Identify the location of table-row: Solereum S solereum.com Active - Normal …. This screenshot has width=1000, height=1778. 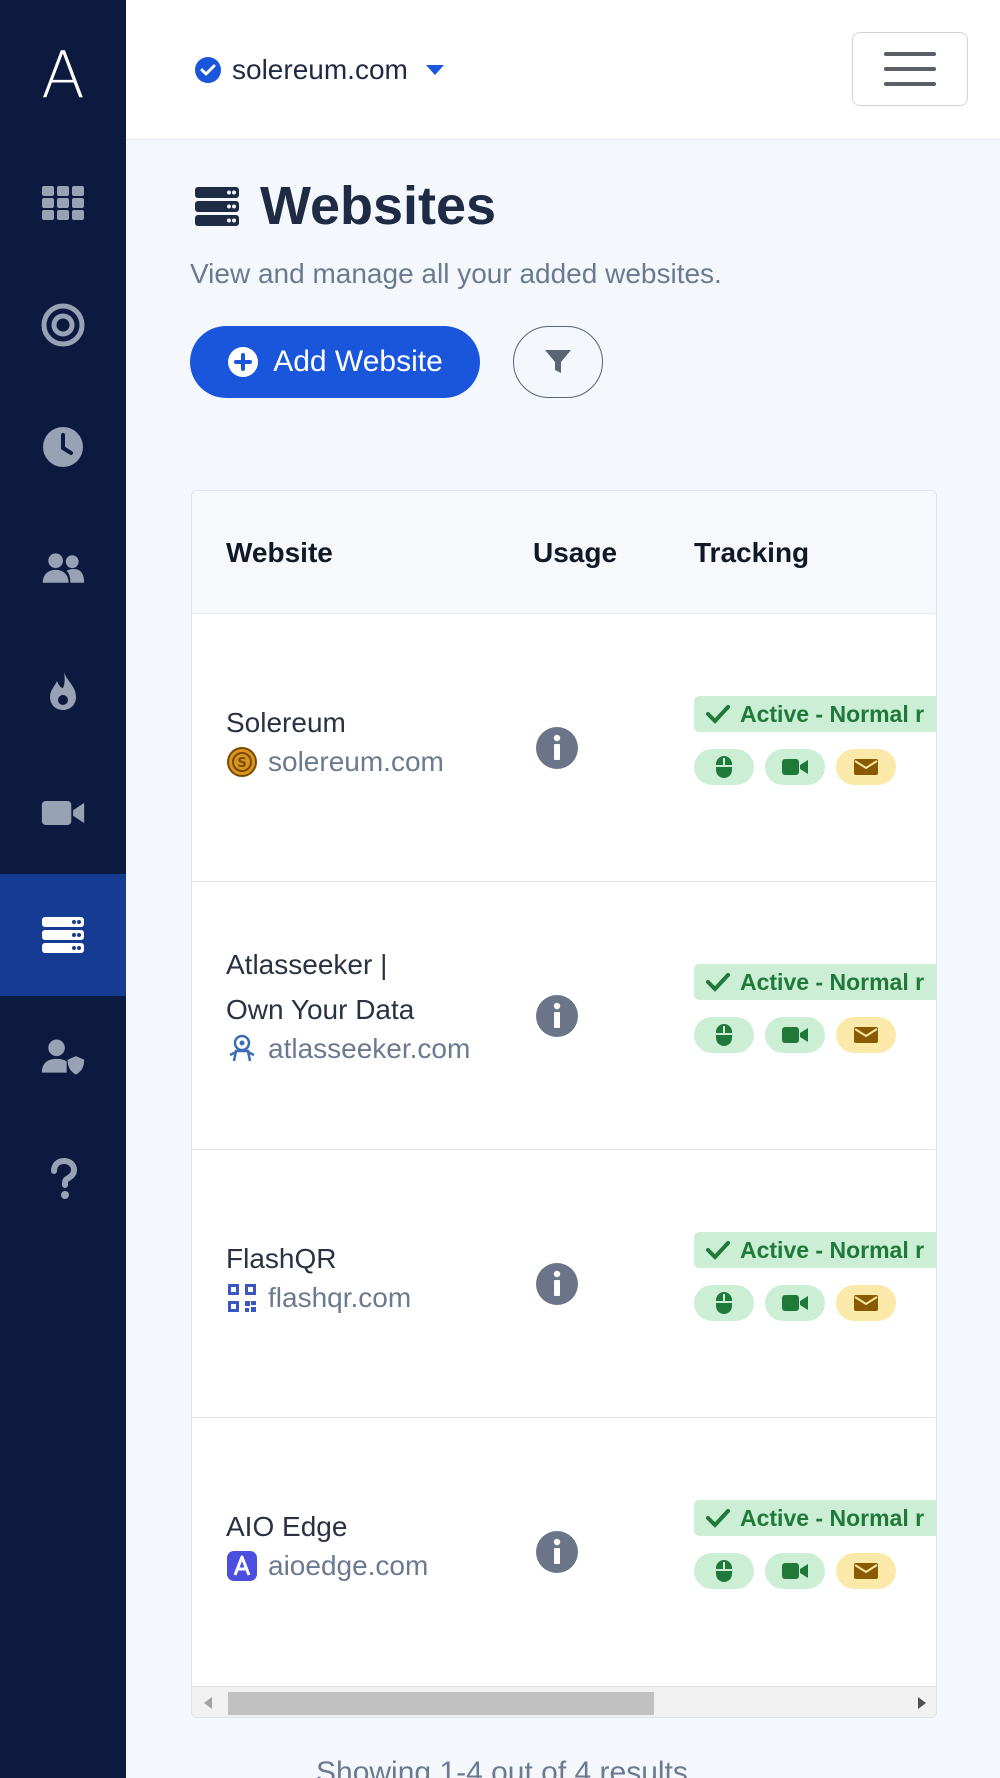
(564, 748).